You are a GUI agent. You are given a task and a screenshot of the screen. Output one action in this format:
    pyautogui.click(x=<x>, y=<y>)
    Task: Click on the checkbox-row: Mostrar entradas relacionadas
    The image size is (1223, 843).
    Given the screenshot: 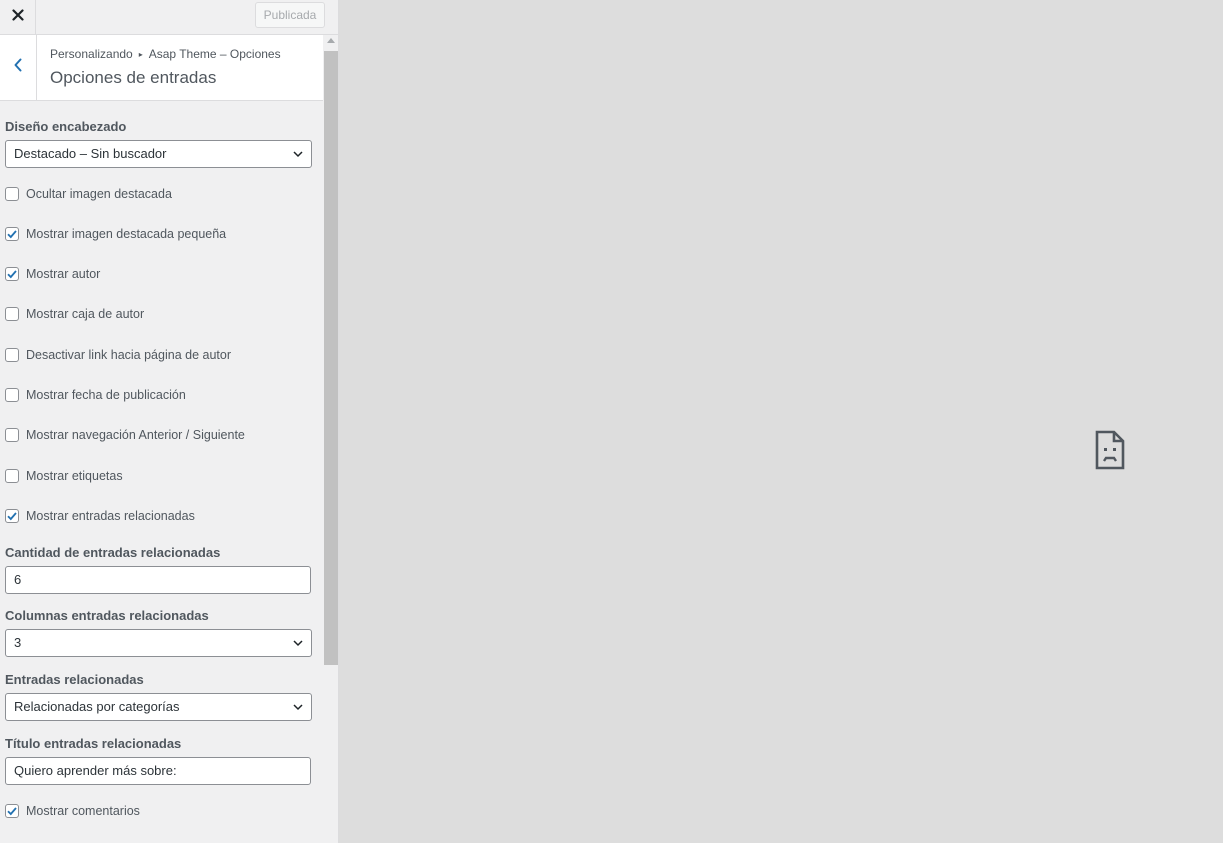 What is the action you would take?
    pyautogui.click(x=100, y=516)
    